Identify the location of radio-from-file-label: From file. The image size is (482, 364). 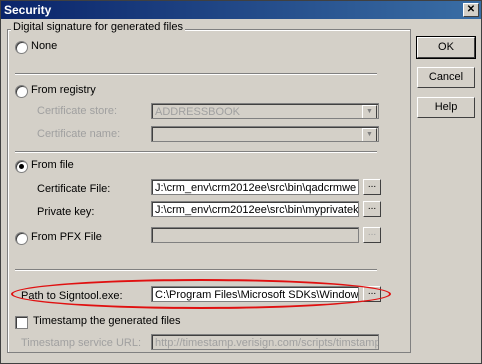
(52, 165).